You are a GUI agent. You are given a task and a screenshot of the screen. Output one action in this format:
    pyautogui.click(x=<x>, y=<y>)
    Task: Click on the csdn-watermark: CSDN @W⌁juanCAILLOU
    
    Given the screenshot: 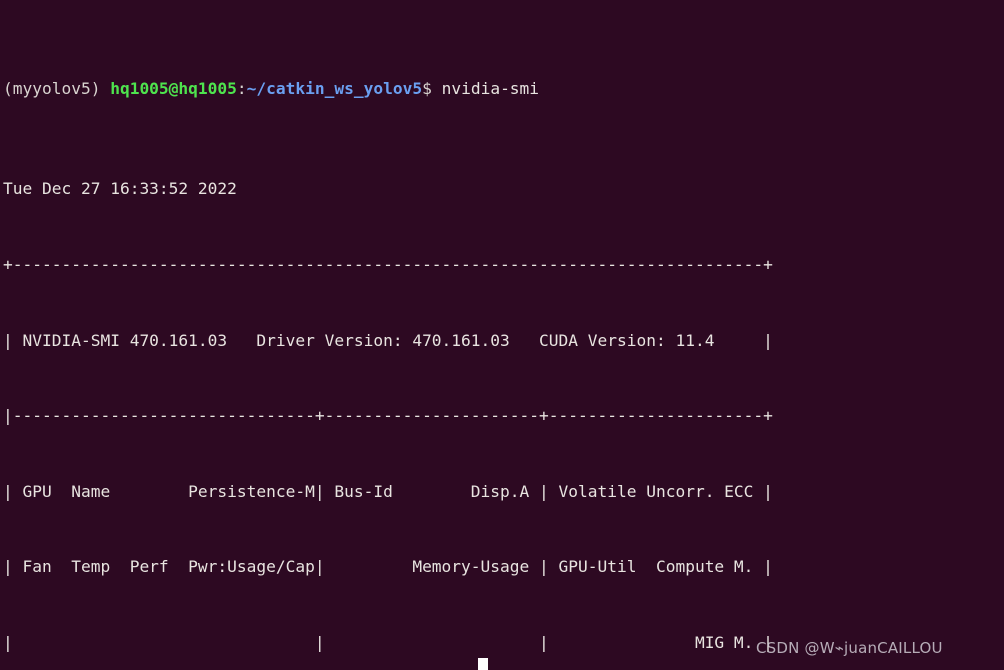 What is the action you would take?
    pyautogui.click(x=849, y=648)
    